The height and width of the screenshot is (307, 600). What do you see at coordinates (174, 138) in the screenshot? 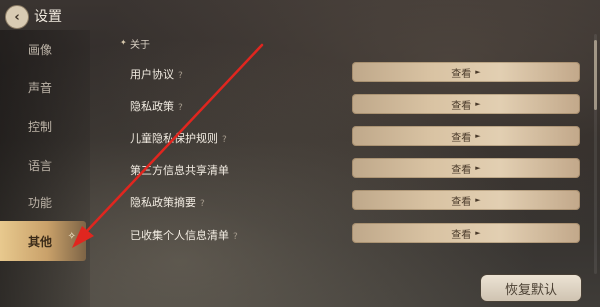
I see `row-label: 儿童隐私保护规则` at bounding box center [174, 138].